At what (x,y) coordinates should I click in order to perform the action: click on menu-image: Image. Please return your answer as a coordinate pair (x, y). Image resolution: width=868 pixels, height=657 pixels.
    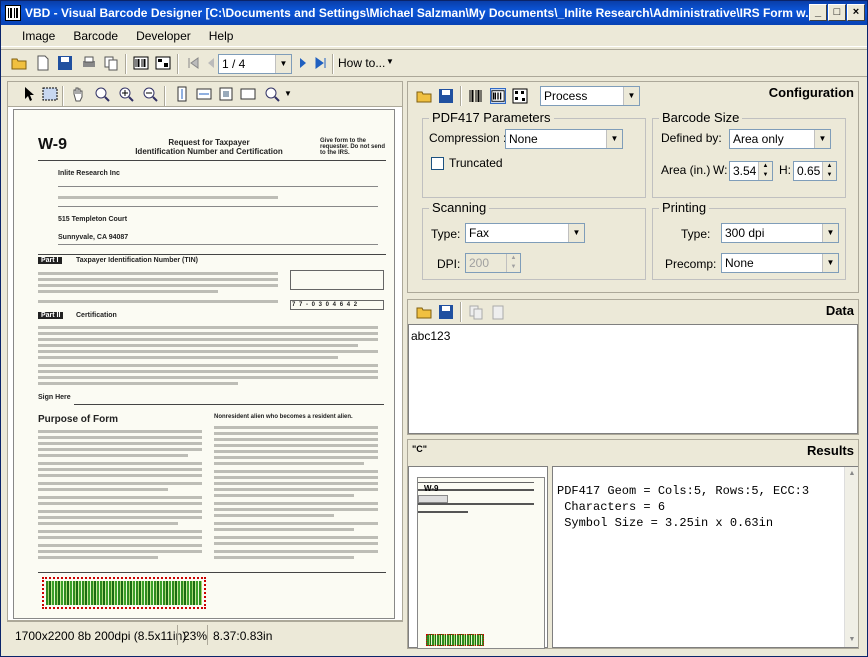
    Looking at the image, I should click on (38, 36).